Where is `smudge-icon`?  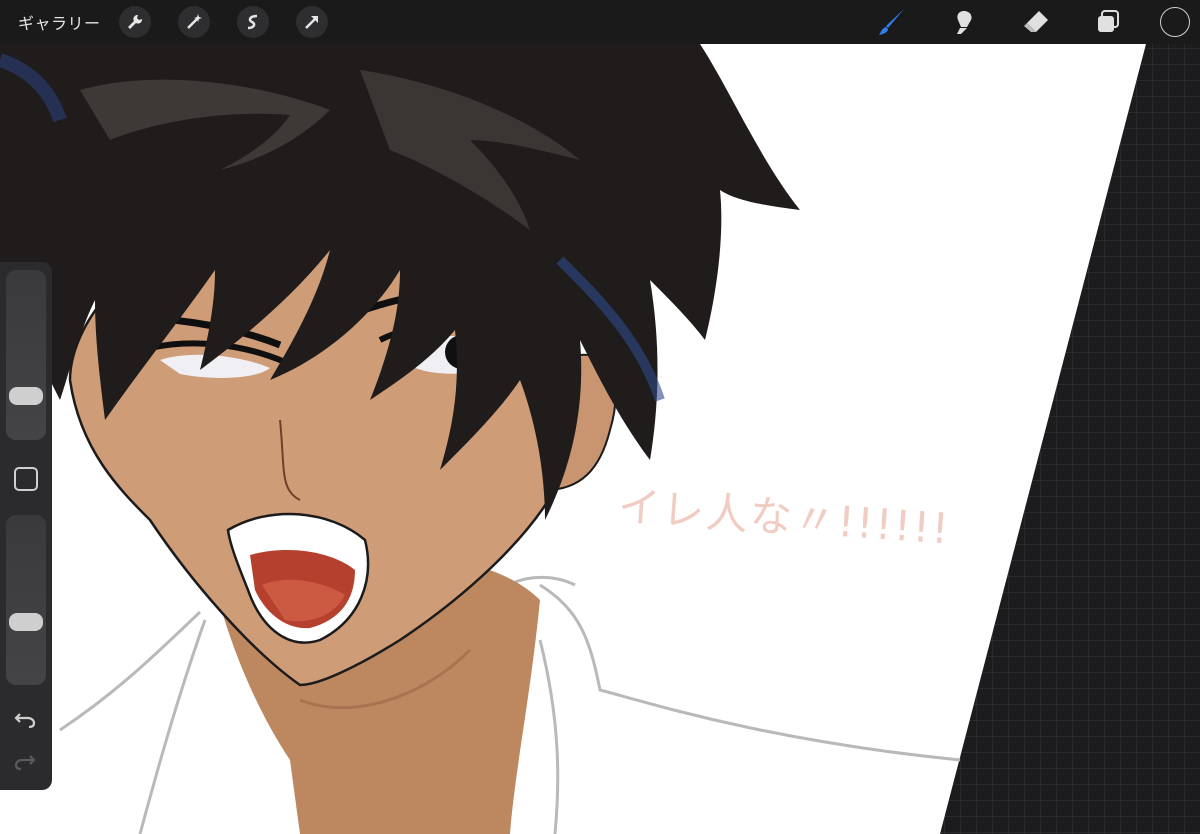 smudge-icon is located at coordinates (964, 22).